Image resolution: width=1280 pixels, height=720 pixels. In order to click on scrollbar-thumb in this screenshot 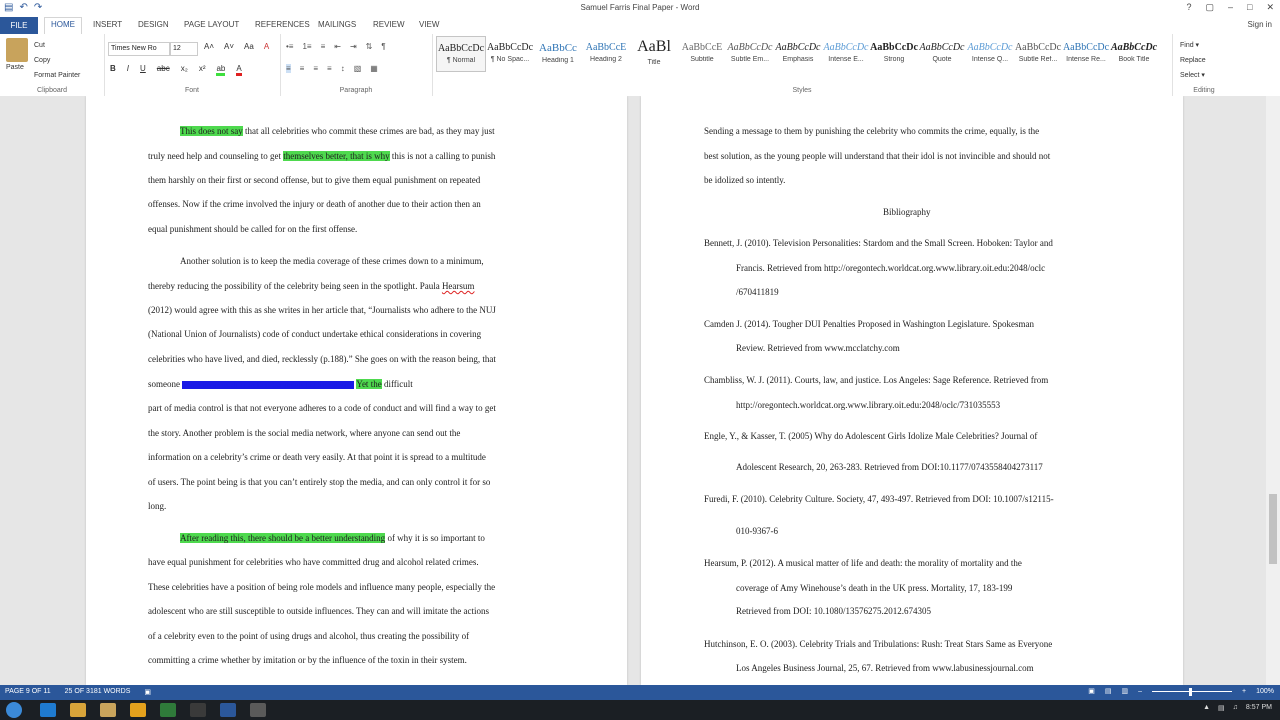, I will do `click(1273, 529)`.